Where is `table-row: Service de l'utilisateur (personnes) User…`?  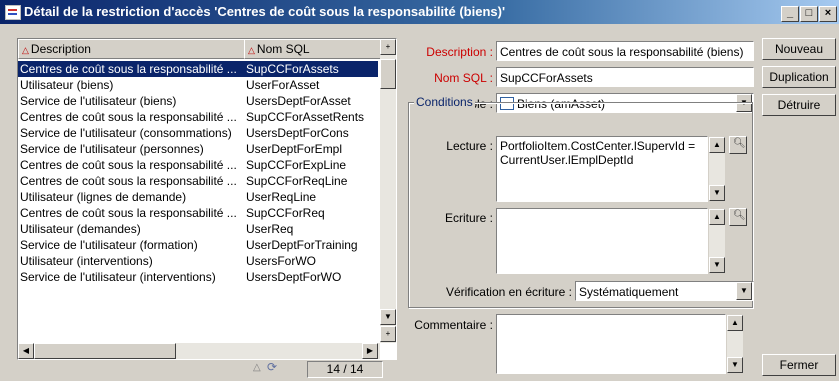 table-row: Service de l'utilisateur (personnes) User… is located at coordinates (198, 149).